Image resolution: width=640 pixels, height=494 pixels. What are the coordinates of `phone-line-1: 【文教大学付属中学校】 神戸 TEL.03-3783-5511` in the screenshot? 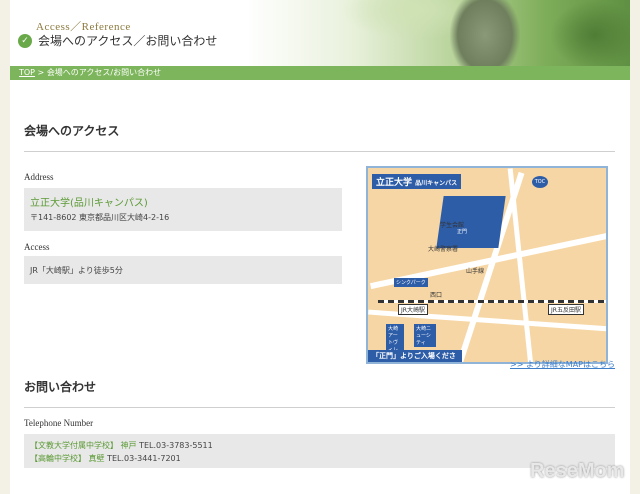 It's located at (121, 445).